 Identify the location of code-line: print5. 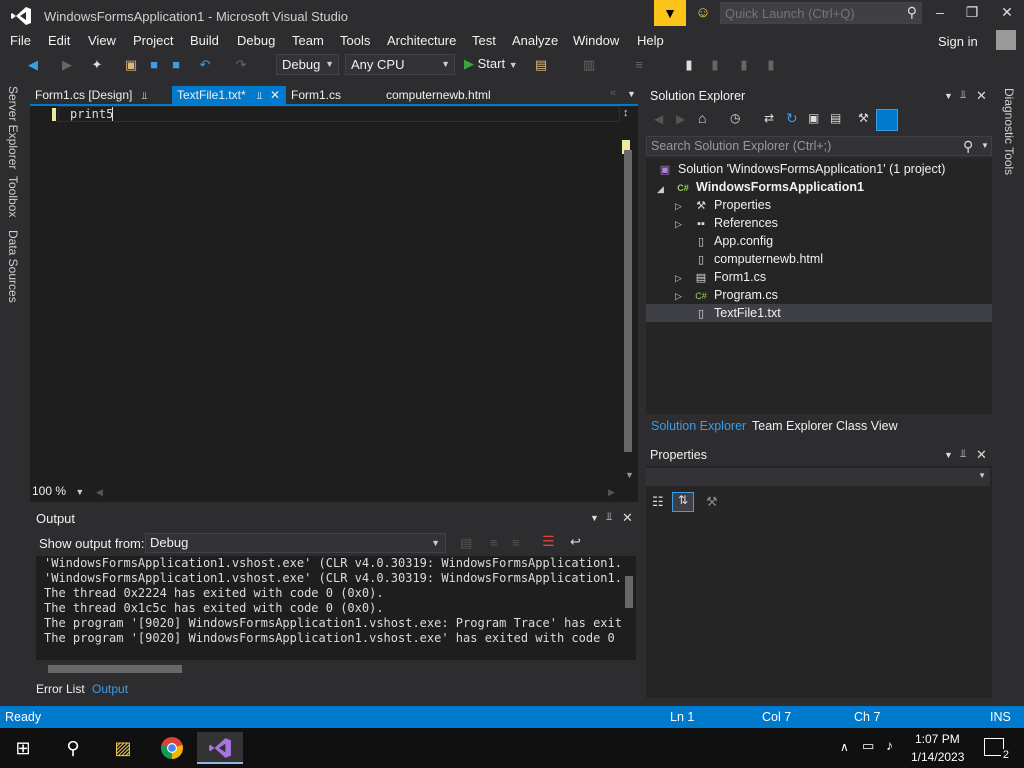
(91, 114).